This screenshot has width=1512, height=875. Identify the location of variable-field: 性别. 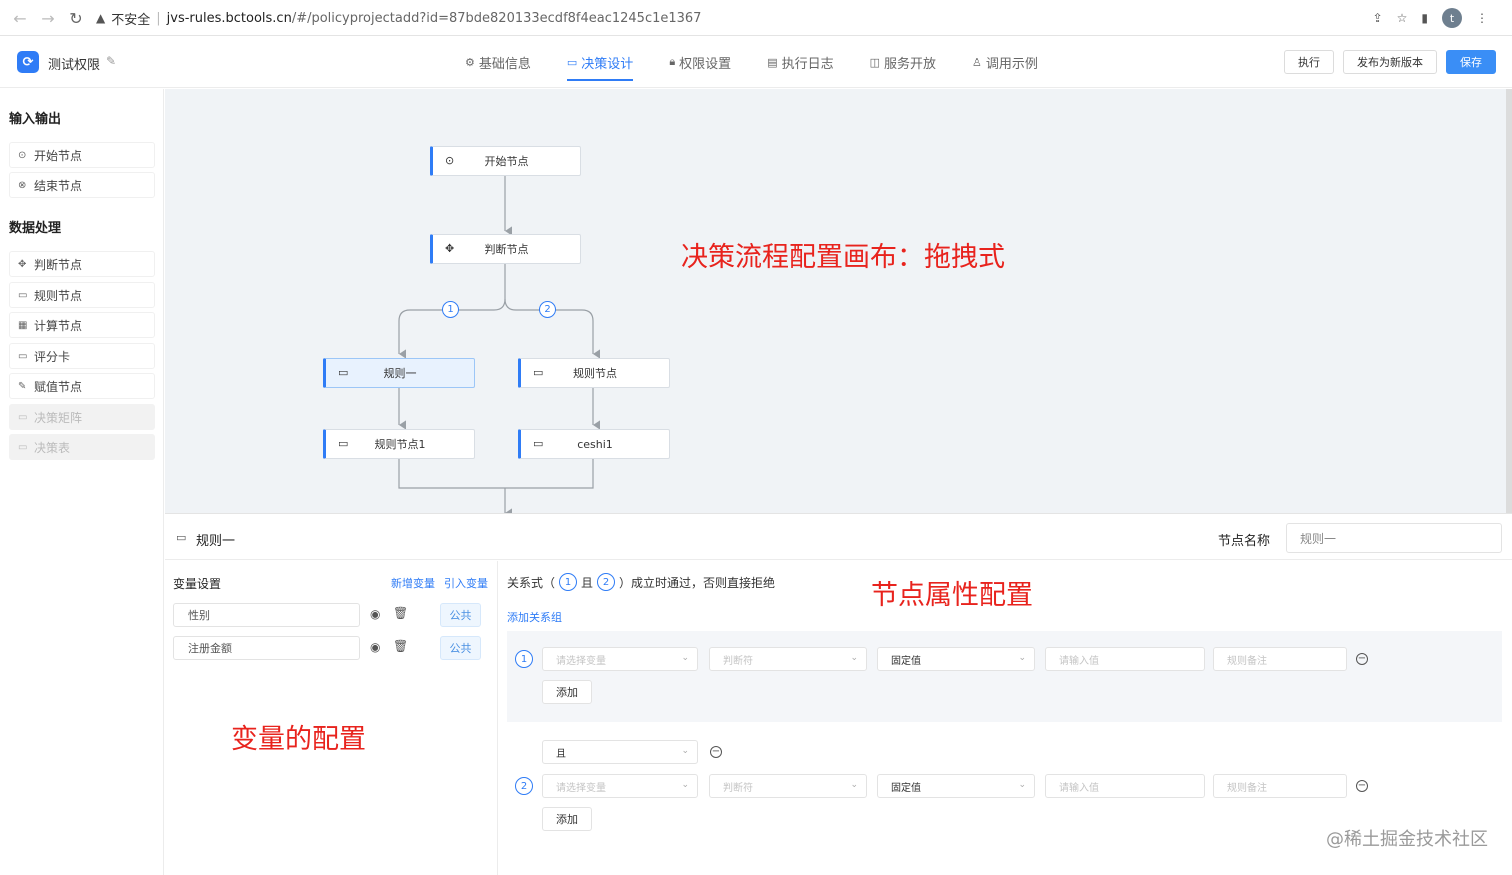
(266, 615).